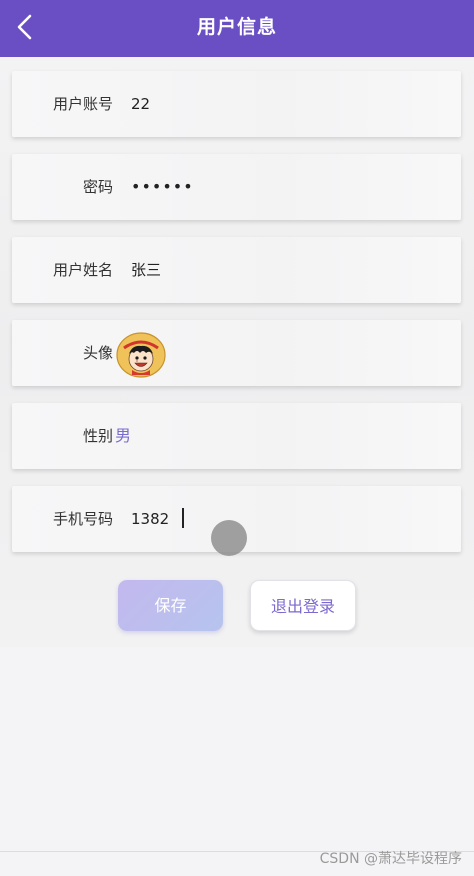  Describe the element at coordinates (390, 859) in the screenshot. I see `watermark: CSDN @萧达毕设程序` at that location.